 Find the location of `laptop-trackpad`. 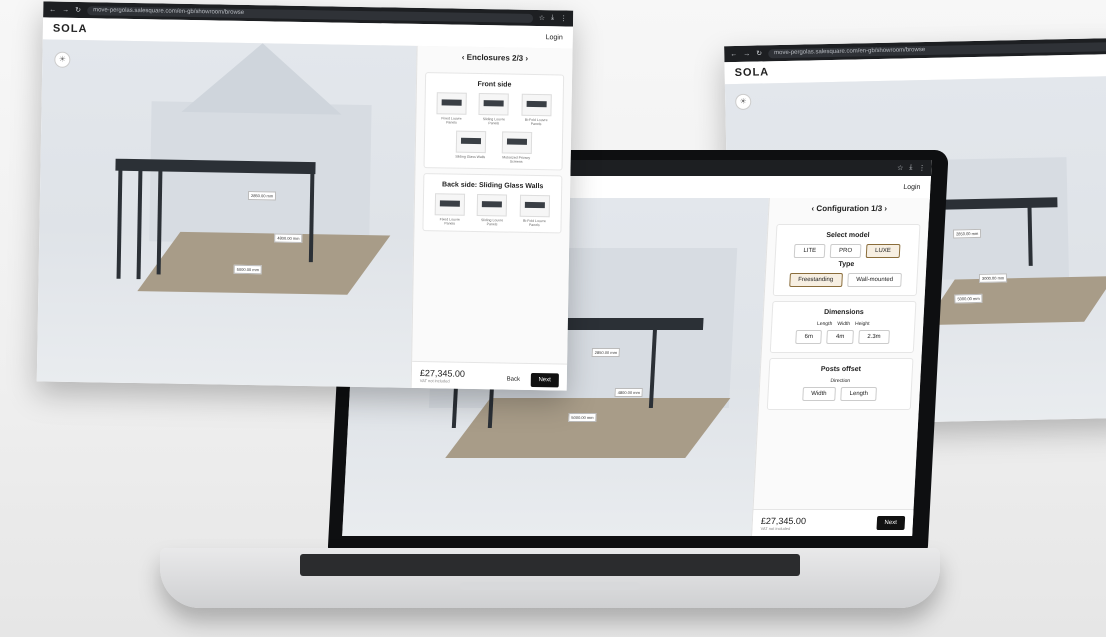

laptop-trackpad is located at coordinates (550, 586).